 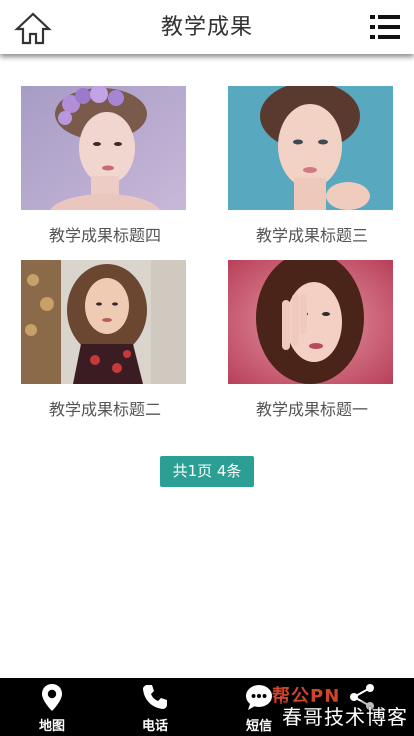 I want to click on menu-icon, so click(x=385, y=27).